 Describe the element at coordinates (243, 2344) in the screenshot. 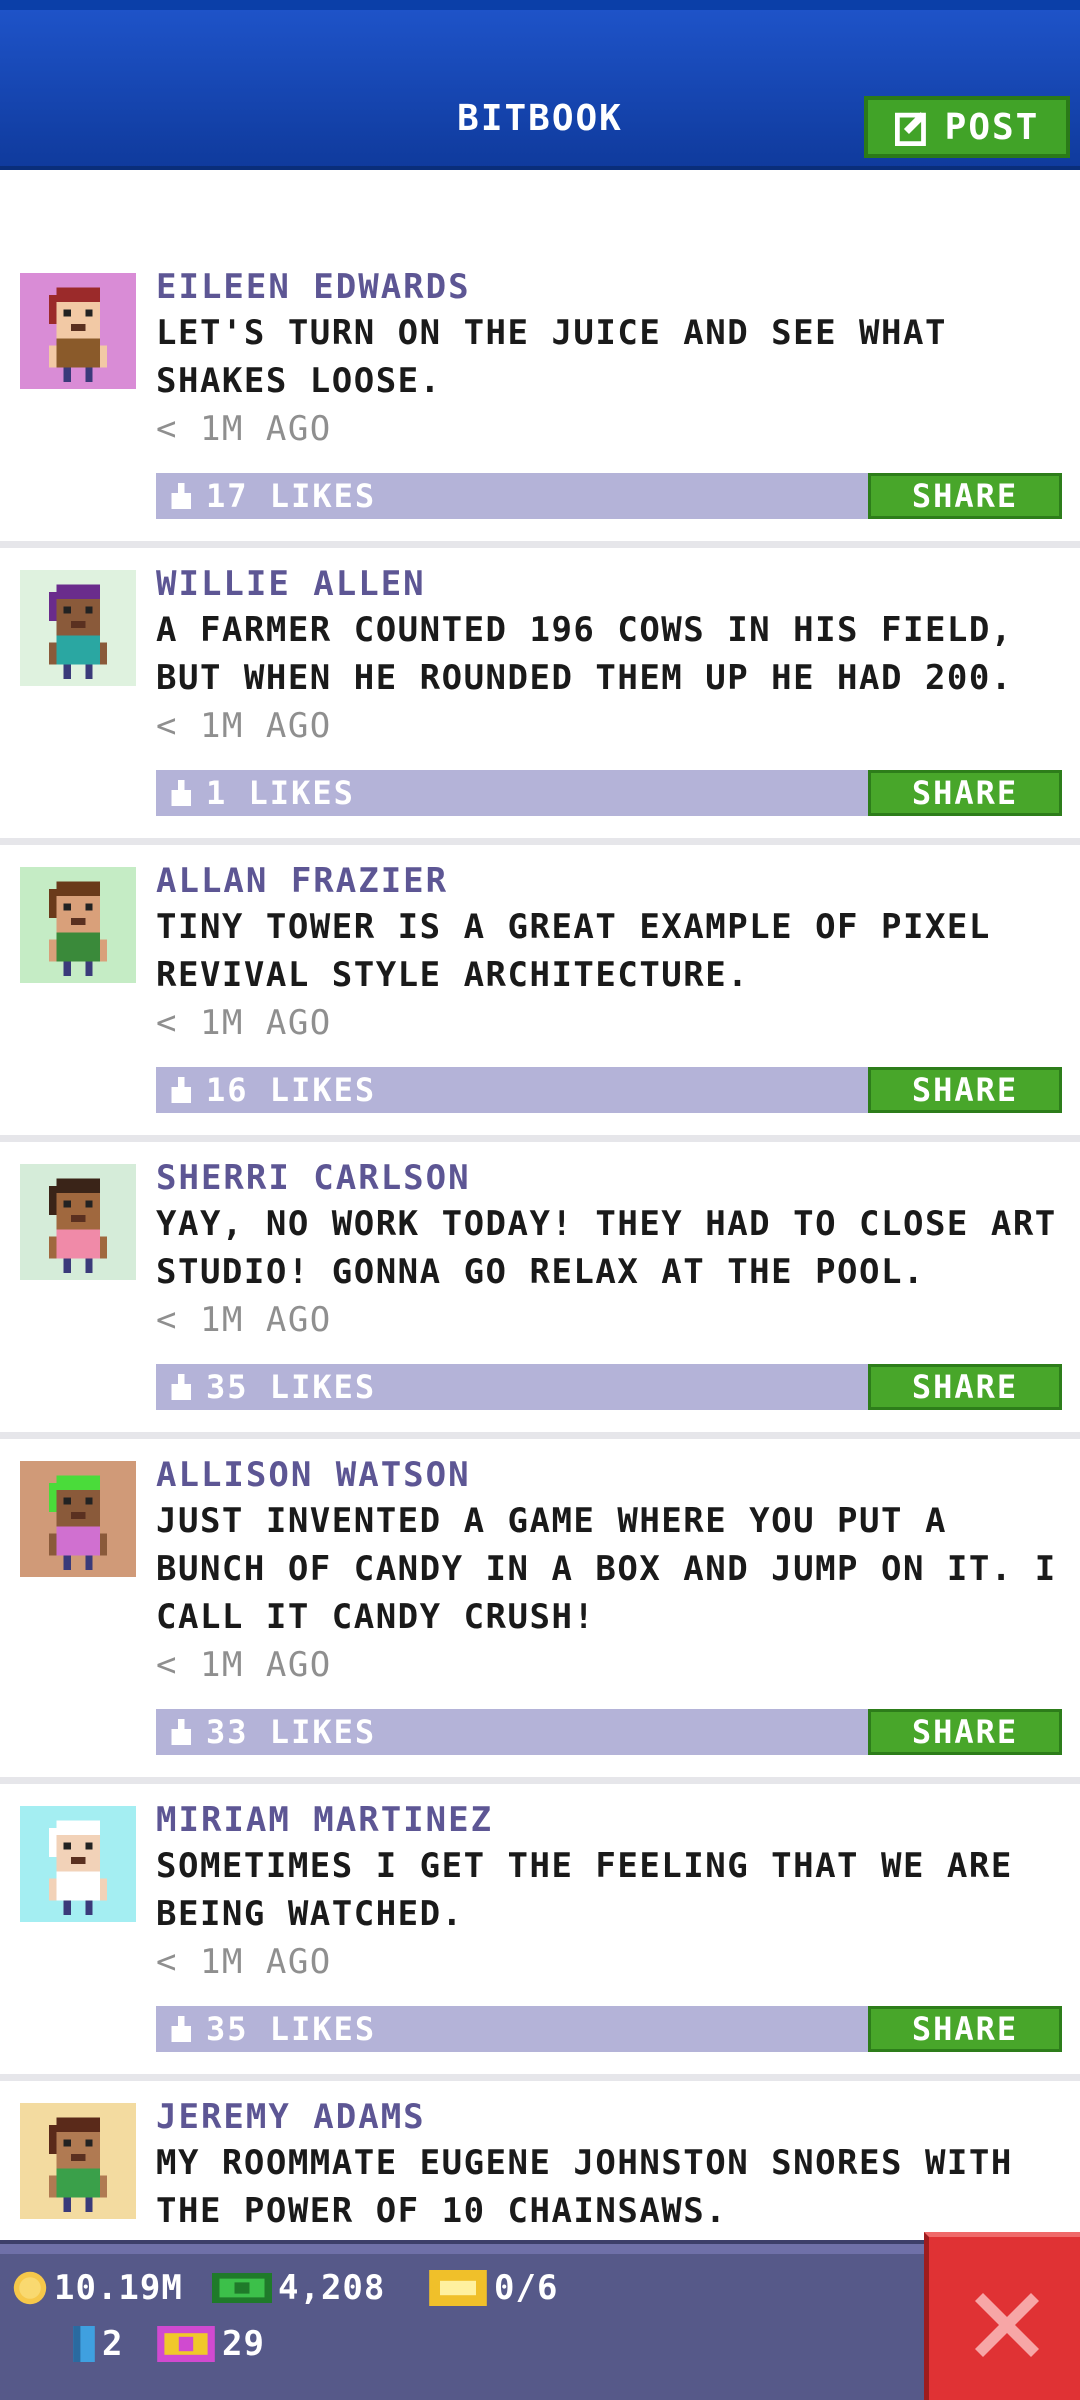

I see `keys-value: 29` at that location.